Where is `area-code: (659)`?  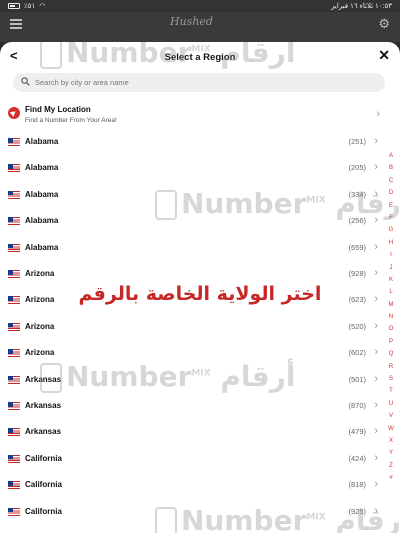
area-code: (659) is located at coordinates (357, 247).